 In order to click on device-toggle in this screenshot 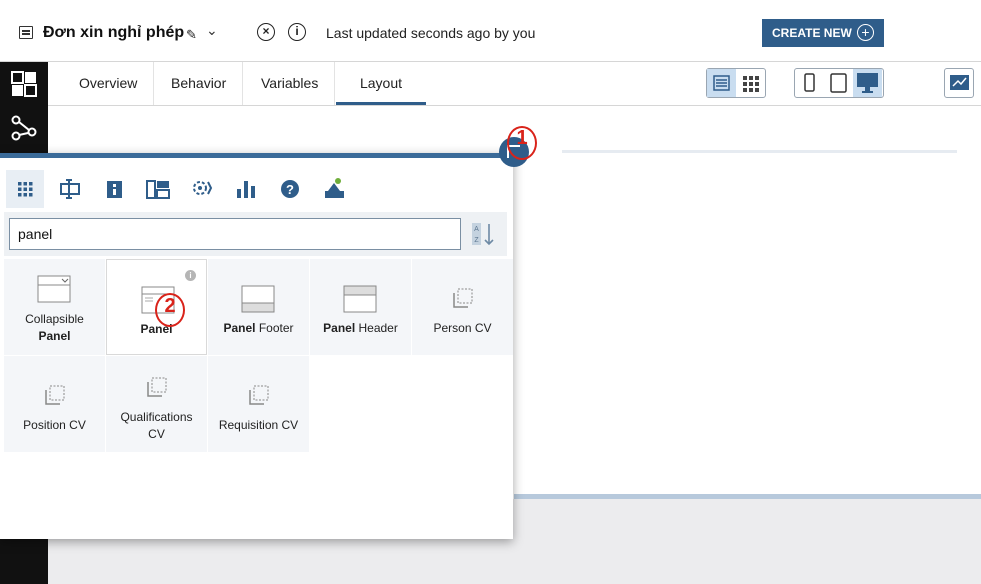, I will do `click(839, 83)`.